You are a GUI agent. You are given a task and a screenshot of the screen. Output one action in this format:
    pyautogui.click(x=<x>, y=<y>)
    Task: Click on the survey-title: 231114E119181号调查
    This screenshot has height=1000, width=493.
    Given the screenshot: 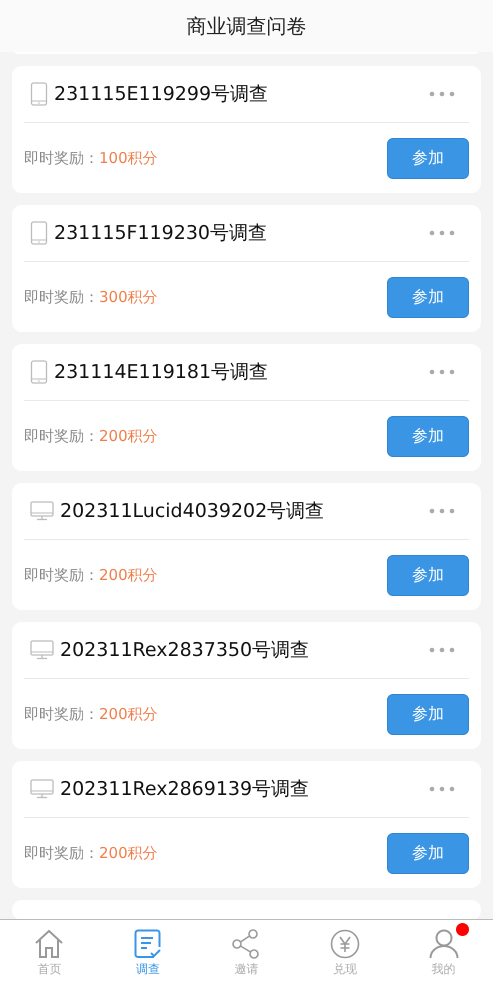 What is the action you would take?
    pyautogui.click(x=162, y=372)
    